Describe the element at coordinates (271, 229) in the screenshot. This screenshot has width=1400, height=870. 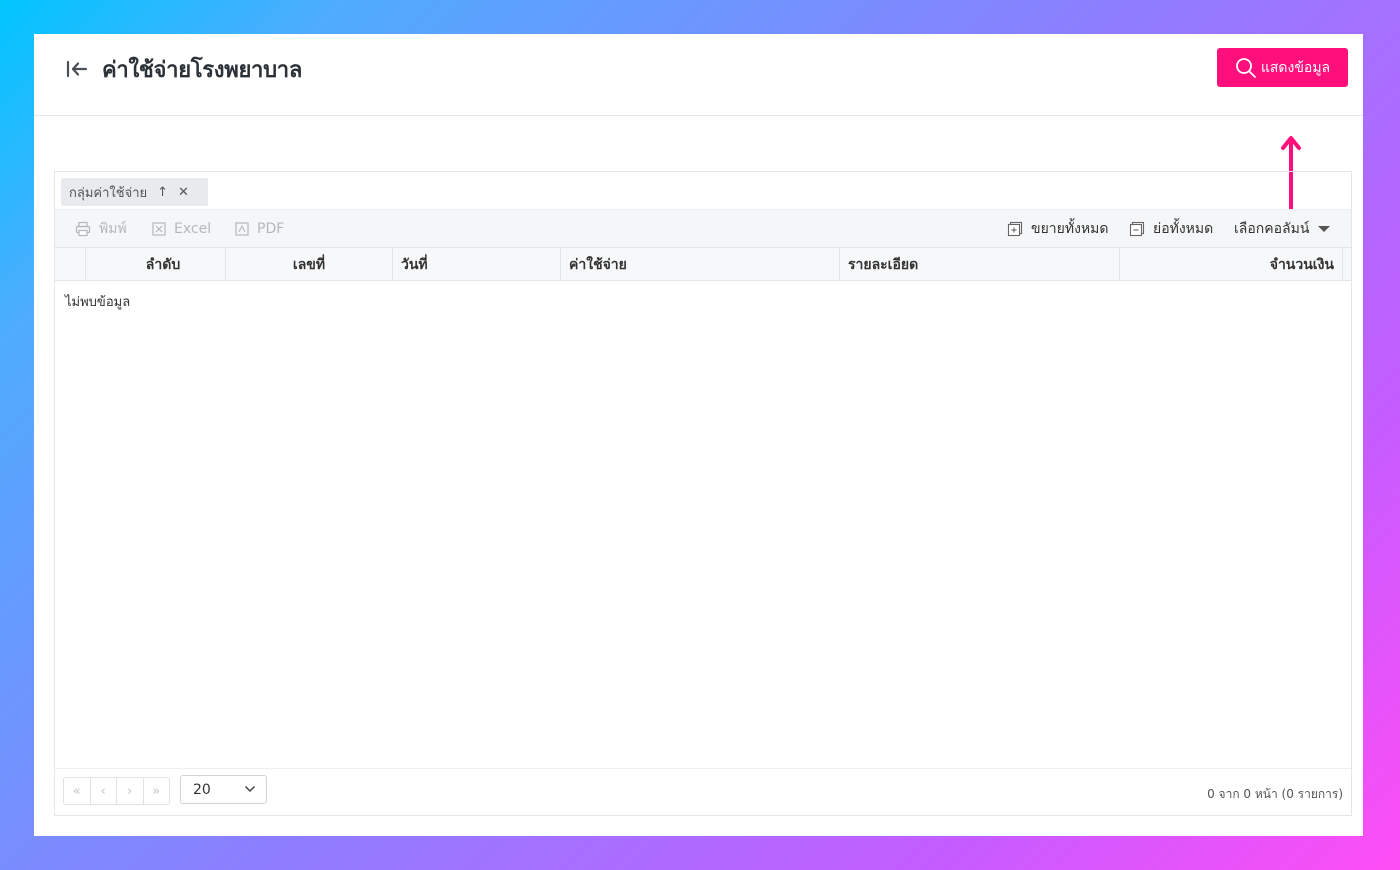
I see `pdf-label: PDF` at that location.